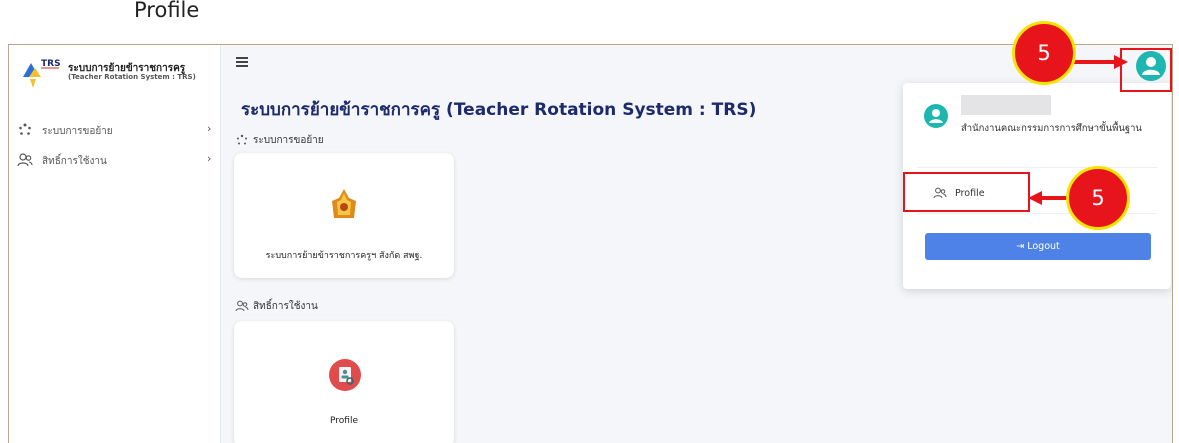 Image resolution: width=1179 pixels, height=443 pixels. Describe the element at coordinates (1100, 62) in the screenshot. I see `annotation-arrow-right-icon` at that location.